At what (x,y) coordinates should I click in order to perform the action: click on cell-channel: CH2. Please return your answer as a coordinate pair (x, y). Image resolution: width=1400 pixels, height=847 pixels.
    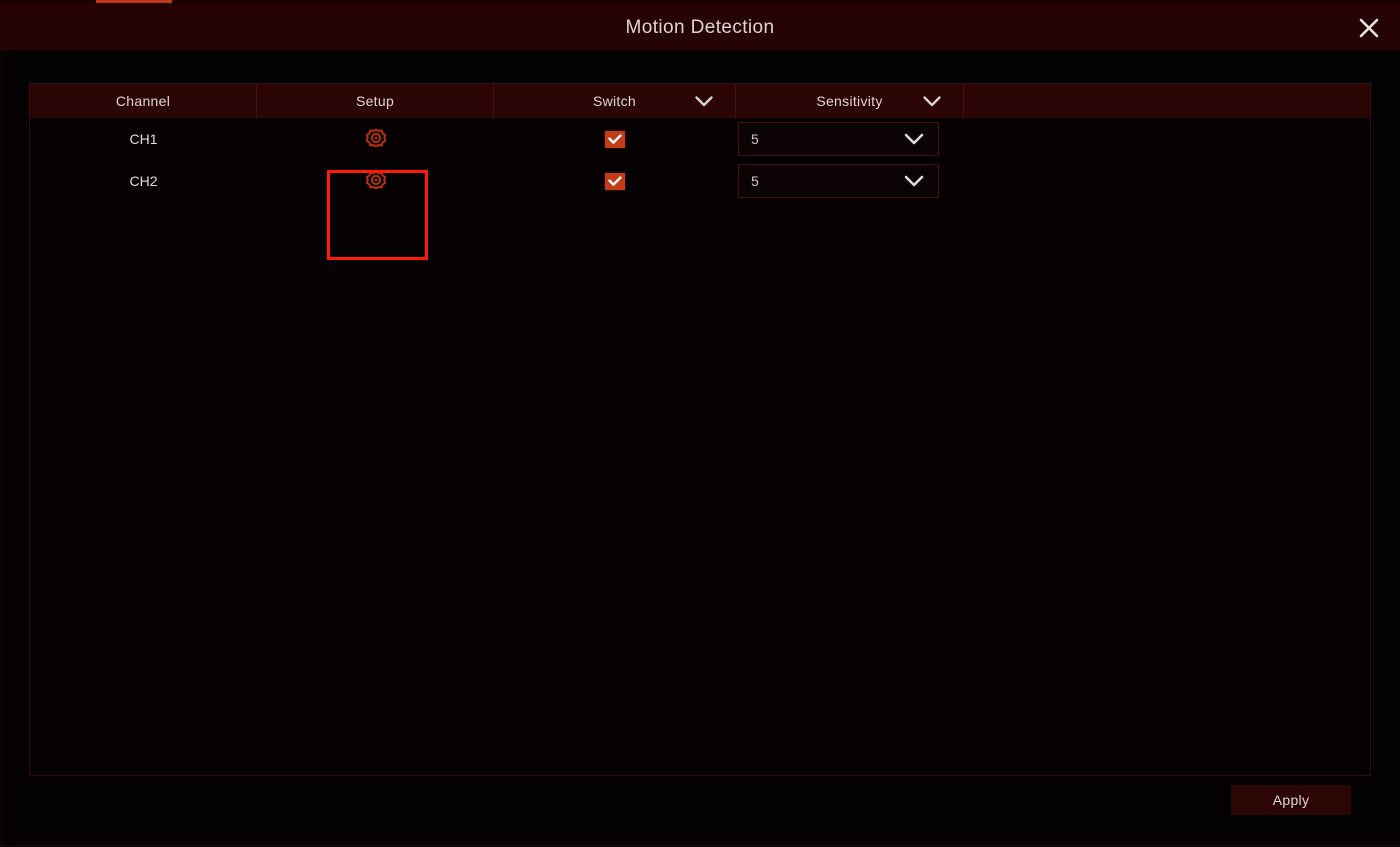
    Looking at the image, I should click on (143, 181).